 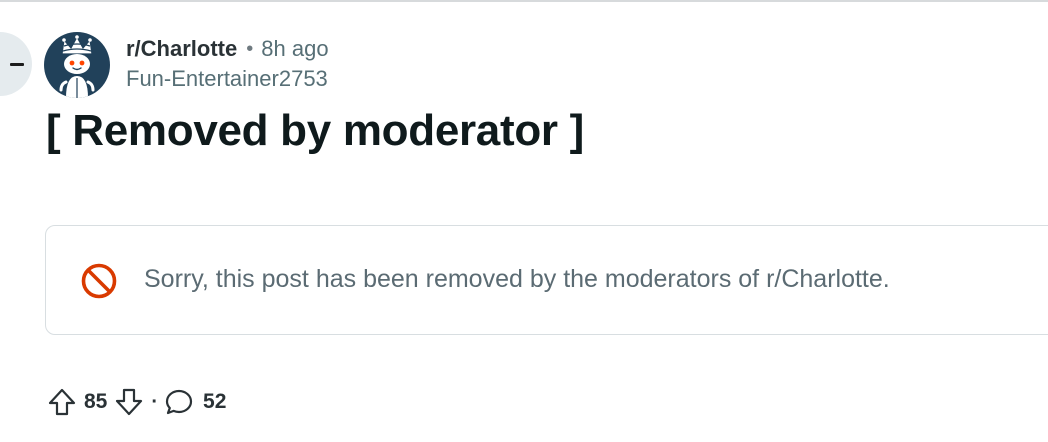 I want to click on top-divider, so click(x=524, y=1).